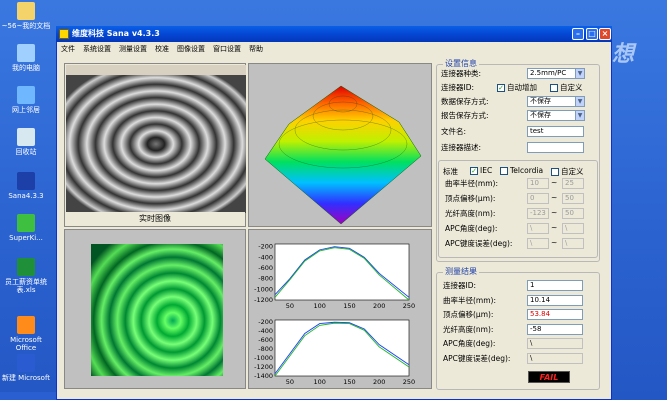 This screenshot has height=400, width=667. I want to click on x-tick-label: 250, so click(409, 382).